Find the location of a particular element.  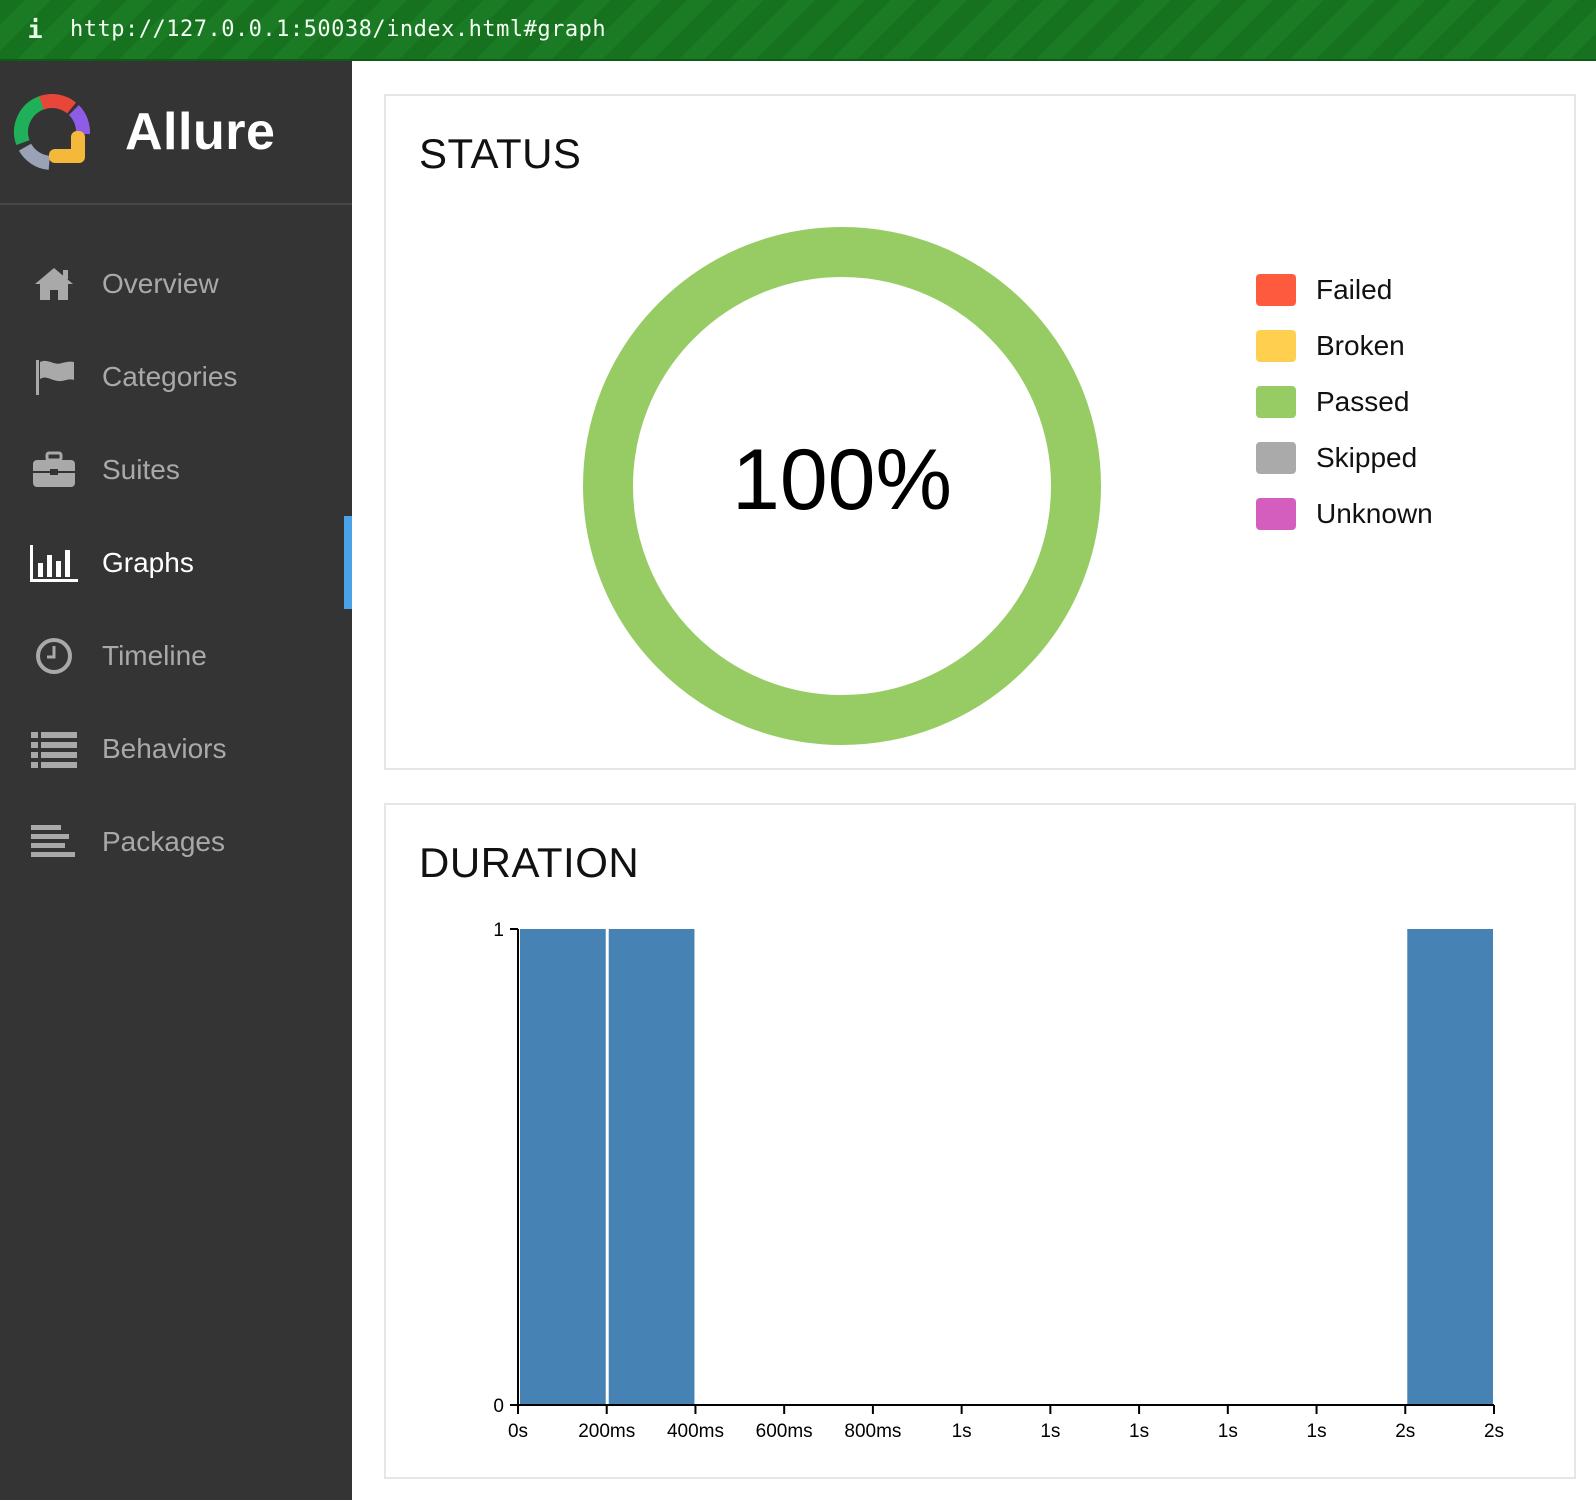

legend-label: Failed is located at coordinates (1354, 289).